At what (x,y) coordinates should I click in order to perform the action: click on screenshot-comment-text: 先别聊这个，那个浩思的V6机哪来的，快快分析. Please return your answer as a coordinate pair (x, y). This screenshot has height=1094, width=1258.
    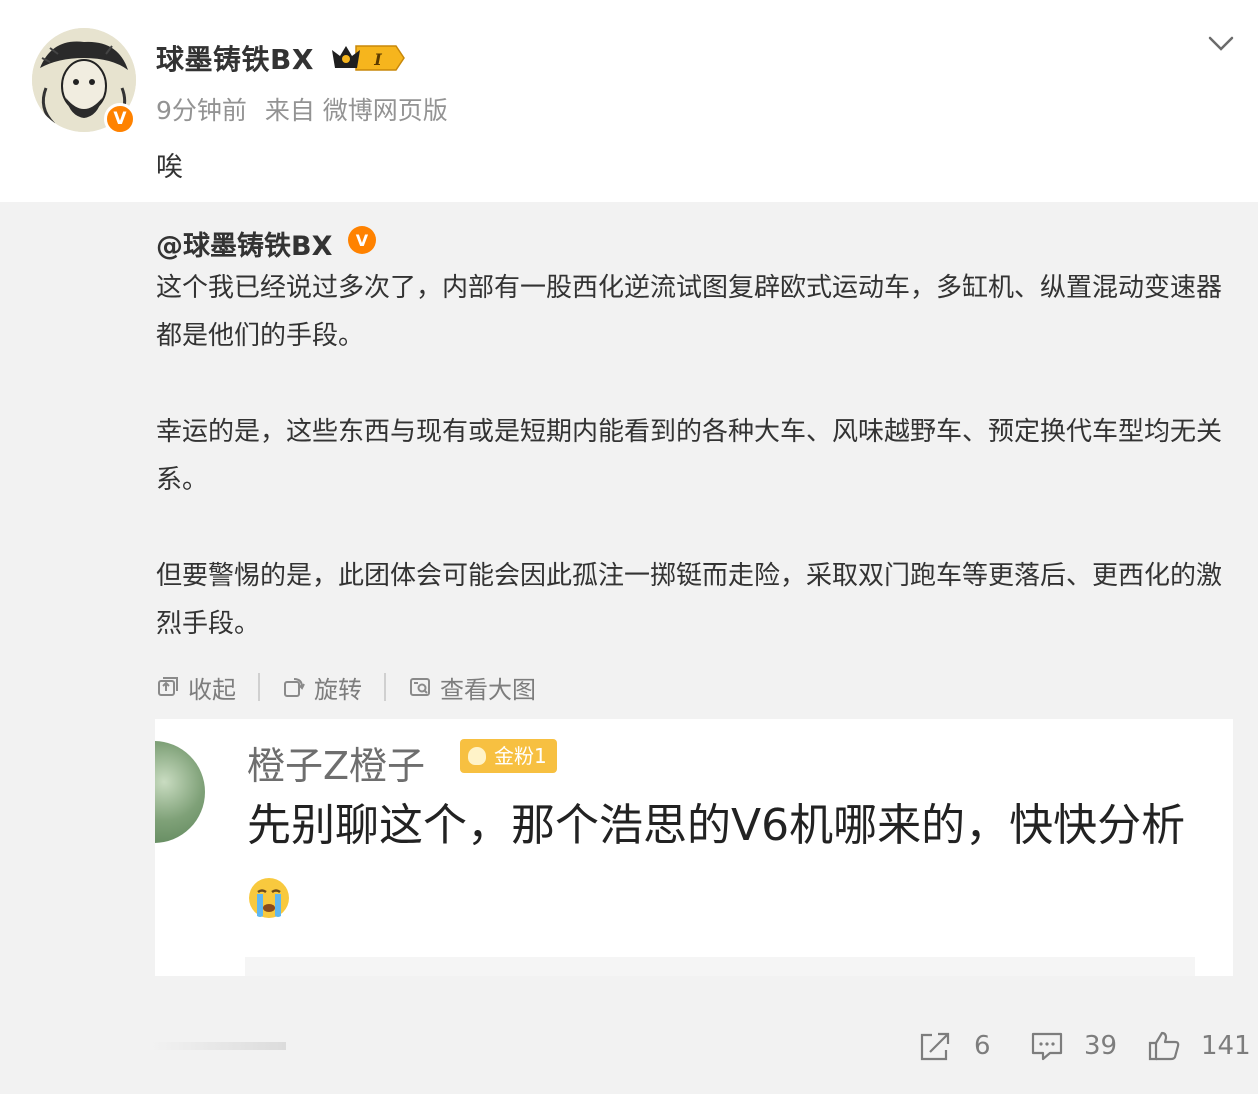
    Looking at the image, I should click on (716, 825).